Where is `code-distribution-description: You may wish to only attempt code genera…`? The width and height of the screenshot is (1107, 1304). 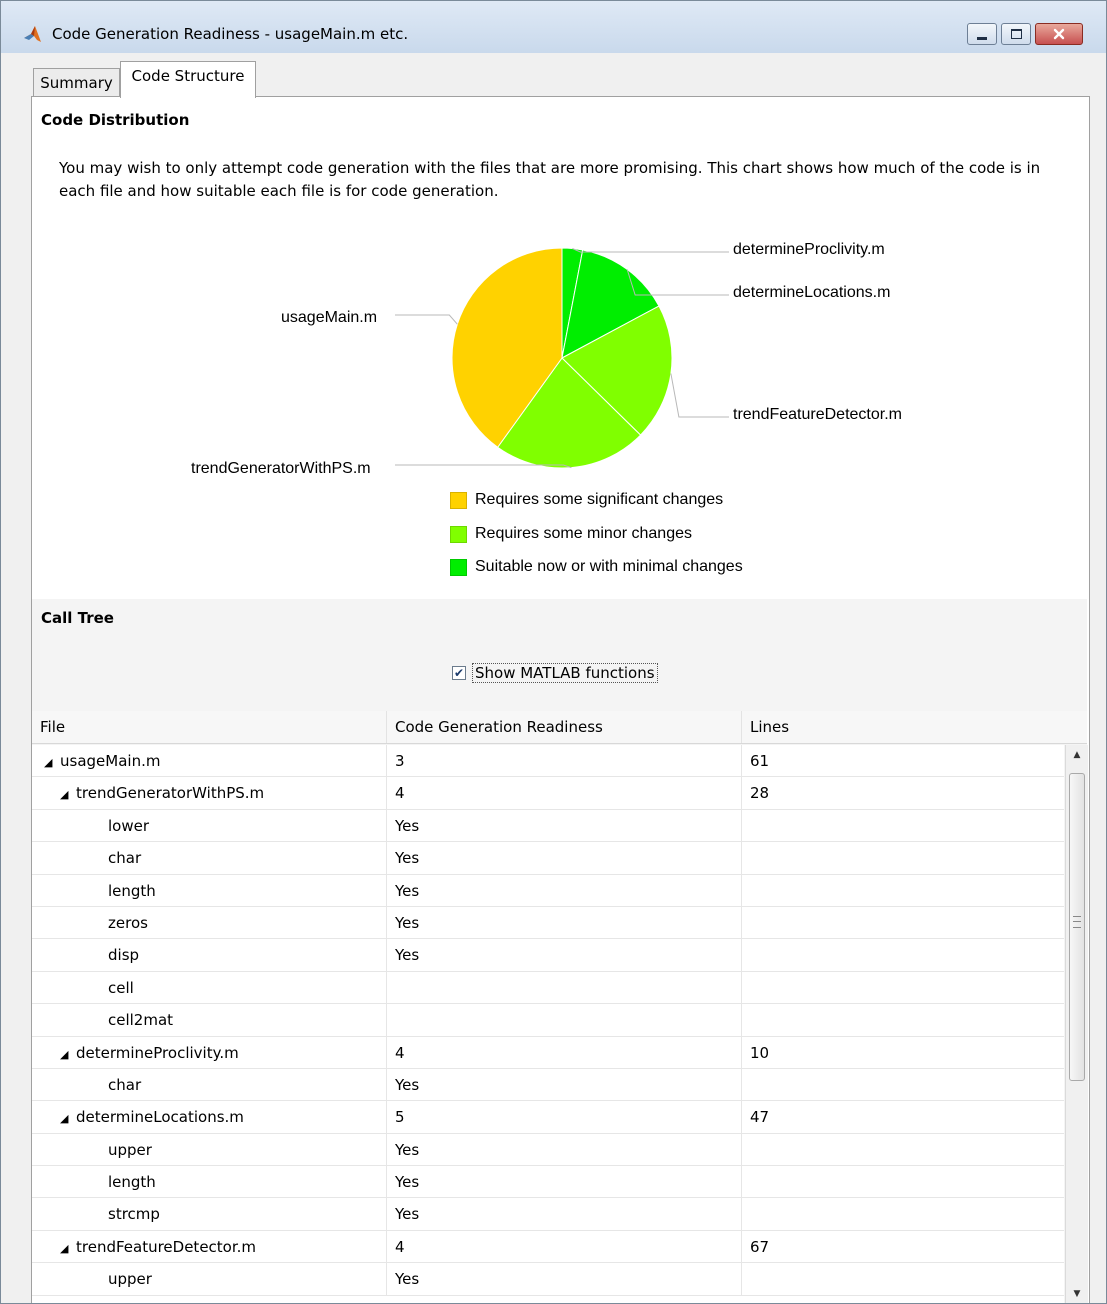
code-distribution-description: You may wish to only attempt code genera… is located at coordinates (550, 179).